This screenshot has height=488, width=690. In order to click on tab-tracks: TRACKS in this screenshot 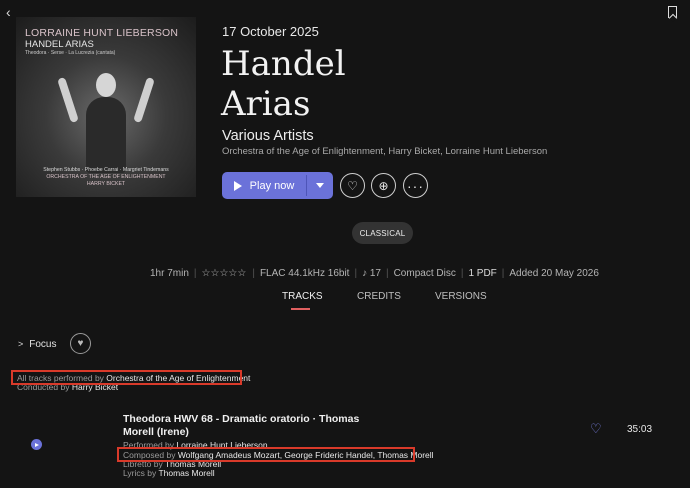, I will do `click(302, 300)`.